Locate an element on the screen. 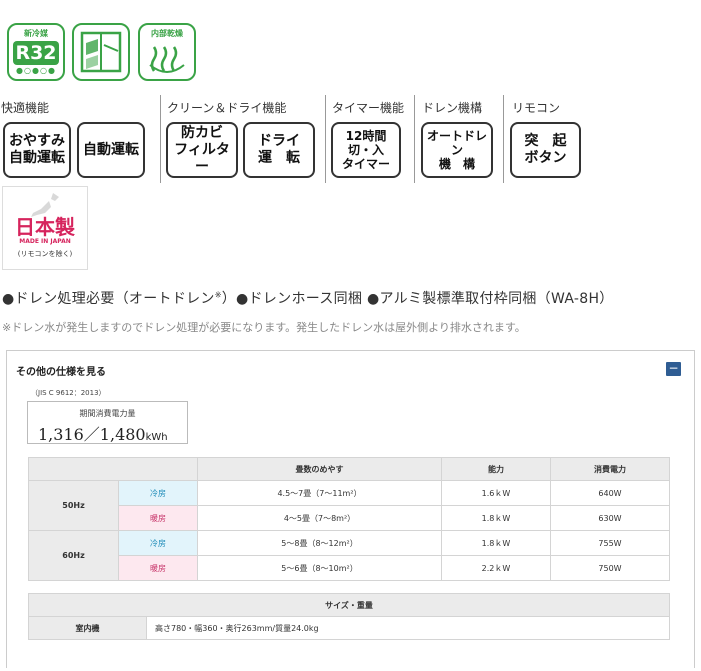 This screenshot has height=671, width=701. table-row: 50Hz 冷房 4.5〜7畳（7〜11m²） 1.6ｋW 640W is located at coordinates (349, 505).